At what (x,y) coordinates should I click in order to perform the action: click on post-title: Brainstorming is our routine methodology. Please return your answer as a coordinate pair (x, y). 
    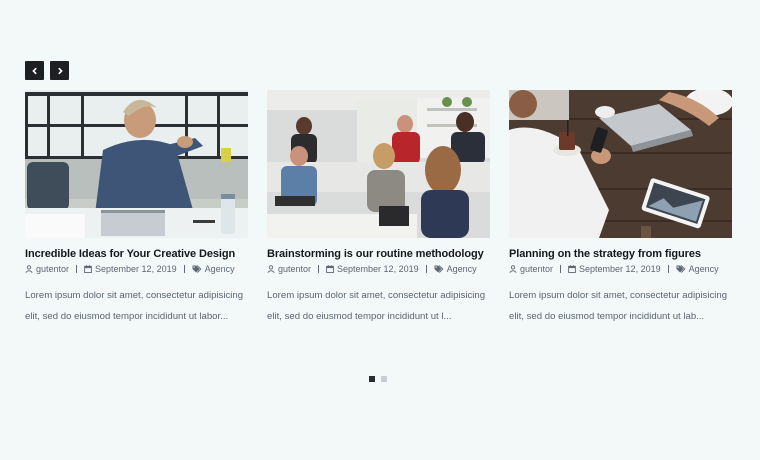
    Looking at the image, I should click on (378, 254).